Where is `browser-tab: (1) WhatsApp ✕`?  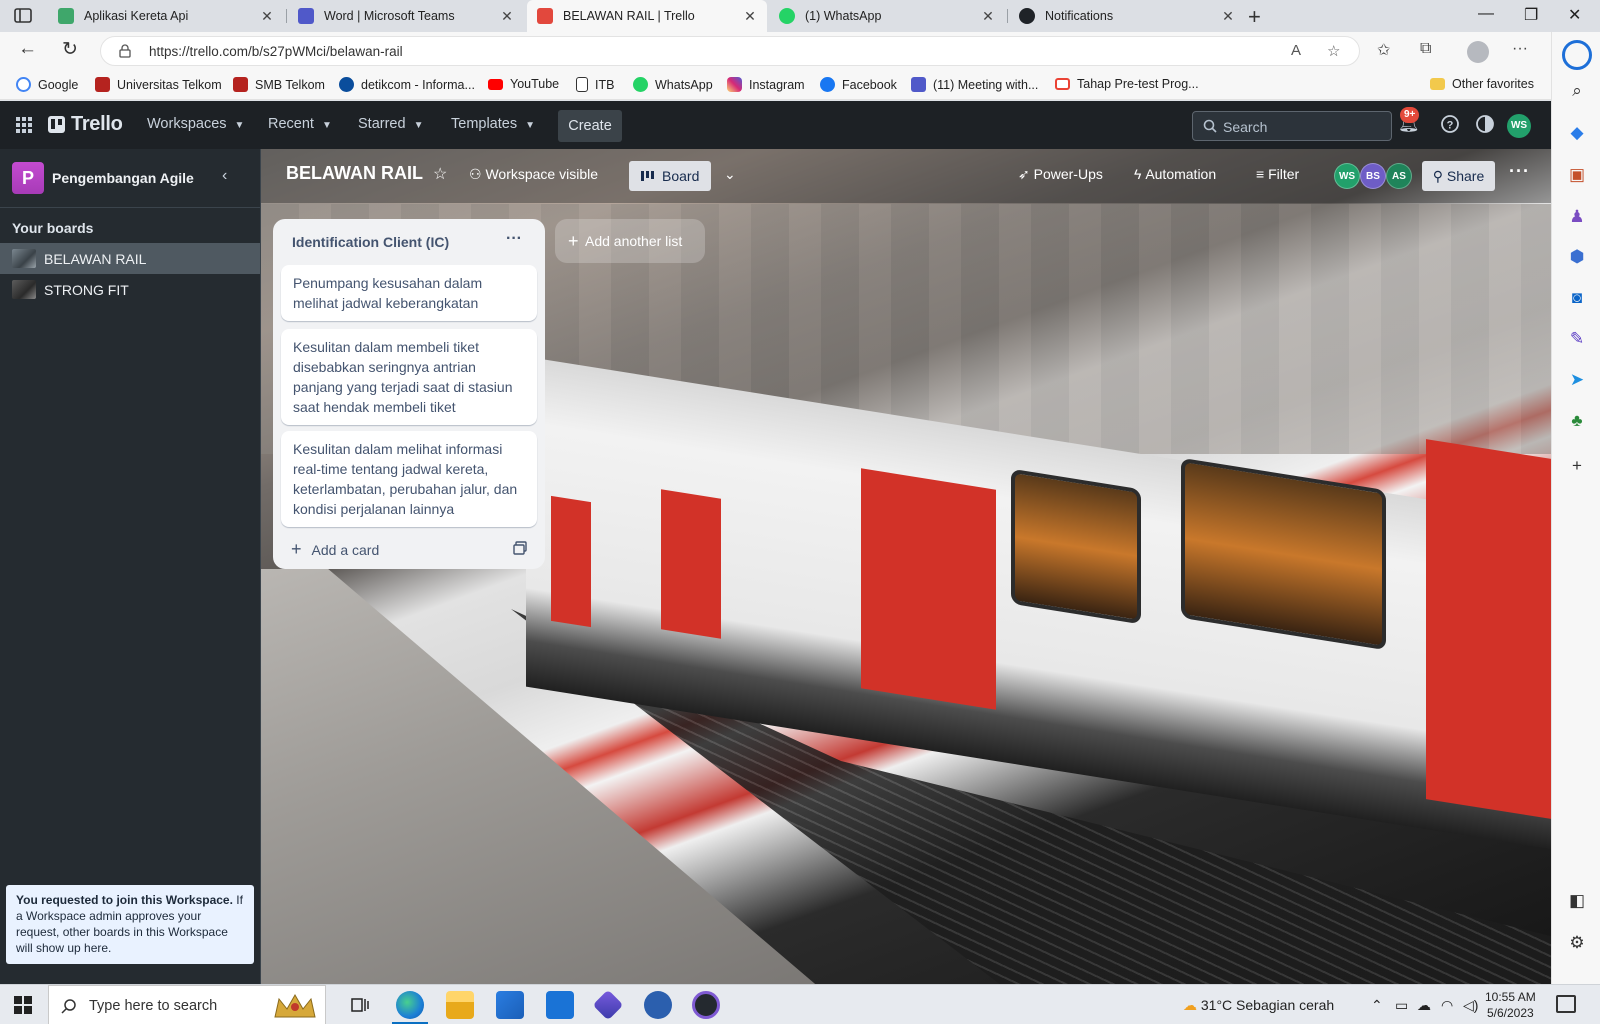
browser-tab: (1) WhatsApp ✕ is located at coordinates (887, 16).